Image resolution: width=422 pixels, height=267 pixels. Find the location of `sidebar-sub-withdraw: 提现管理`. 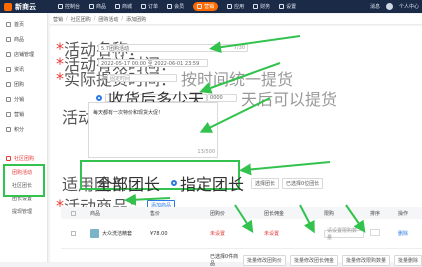

sidebar-sub-withdraw: 提现管理 is located at coordinates (23, 211).